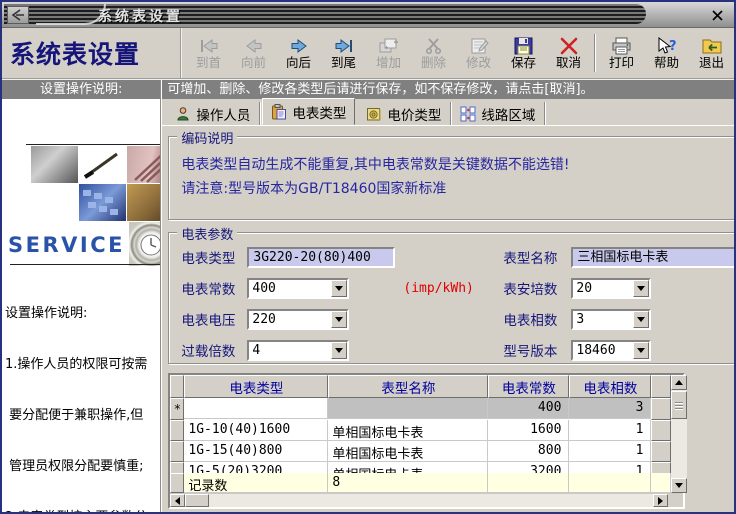 Image resolution: width=736 pixels, height=514 pixels. Describe the element at coordinates (711, 53) in the screenshot. I see `exit-button: 退出` at that location.